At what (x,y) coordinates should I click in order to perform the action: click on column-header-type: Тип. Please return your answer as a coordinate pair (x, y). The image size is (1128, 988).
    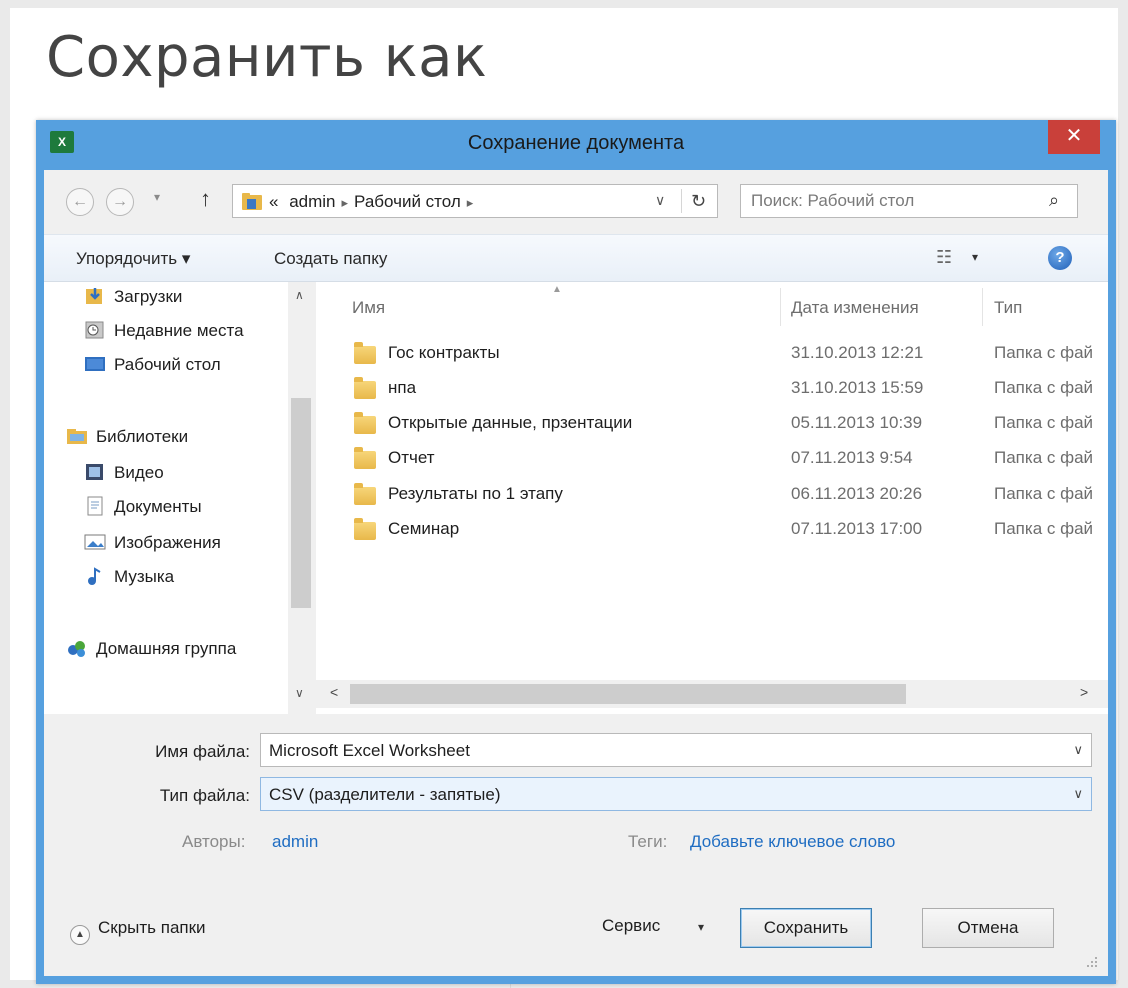
    Looking at the image, I should click on (1008, 308).